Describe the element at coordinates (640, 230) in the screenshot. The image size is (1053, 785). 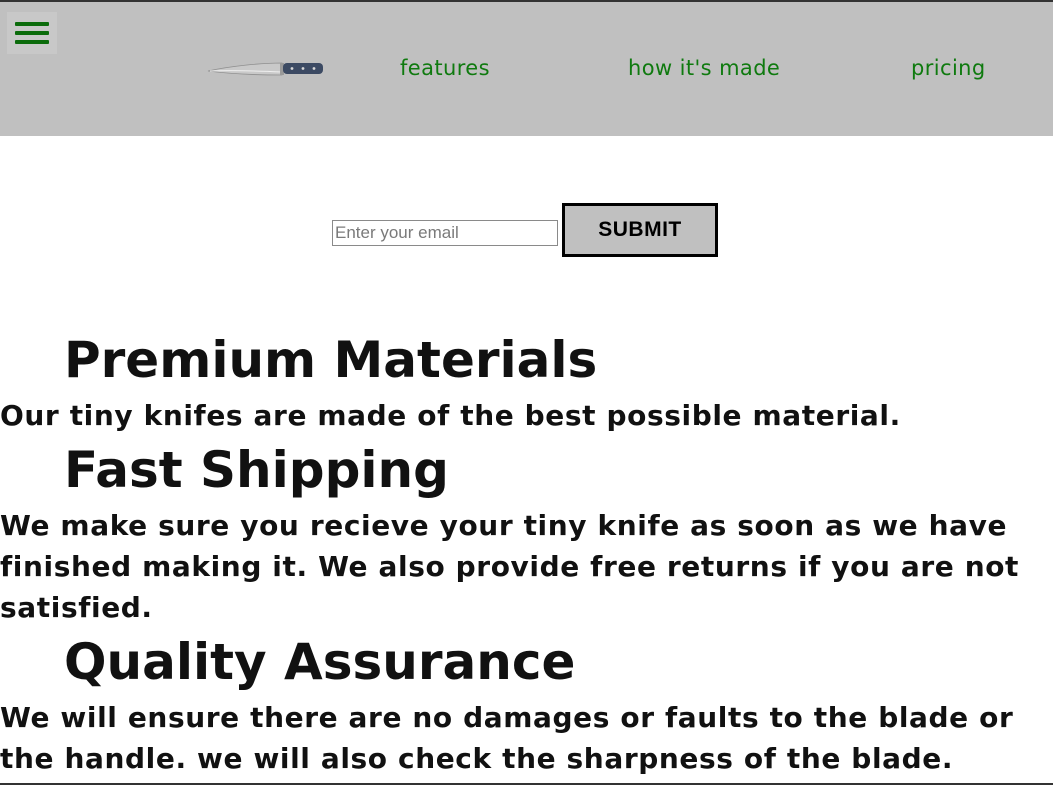
I see `submit-button: SUBMIT` at that location.